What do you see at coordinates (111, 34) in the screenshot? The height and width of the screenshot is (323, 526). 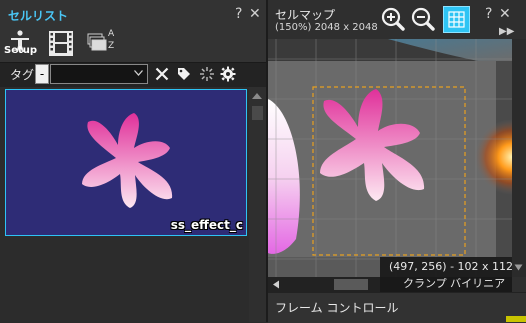 I see `sort-label-a: A` at bounding box center [111, 34].